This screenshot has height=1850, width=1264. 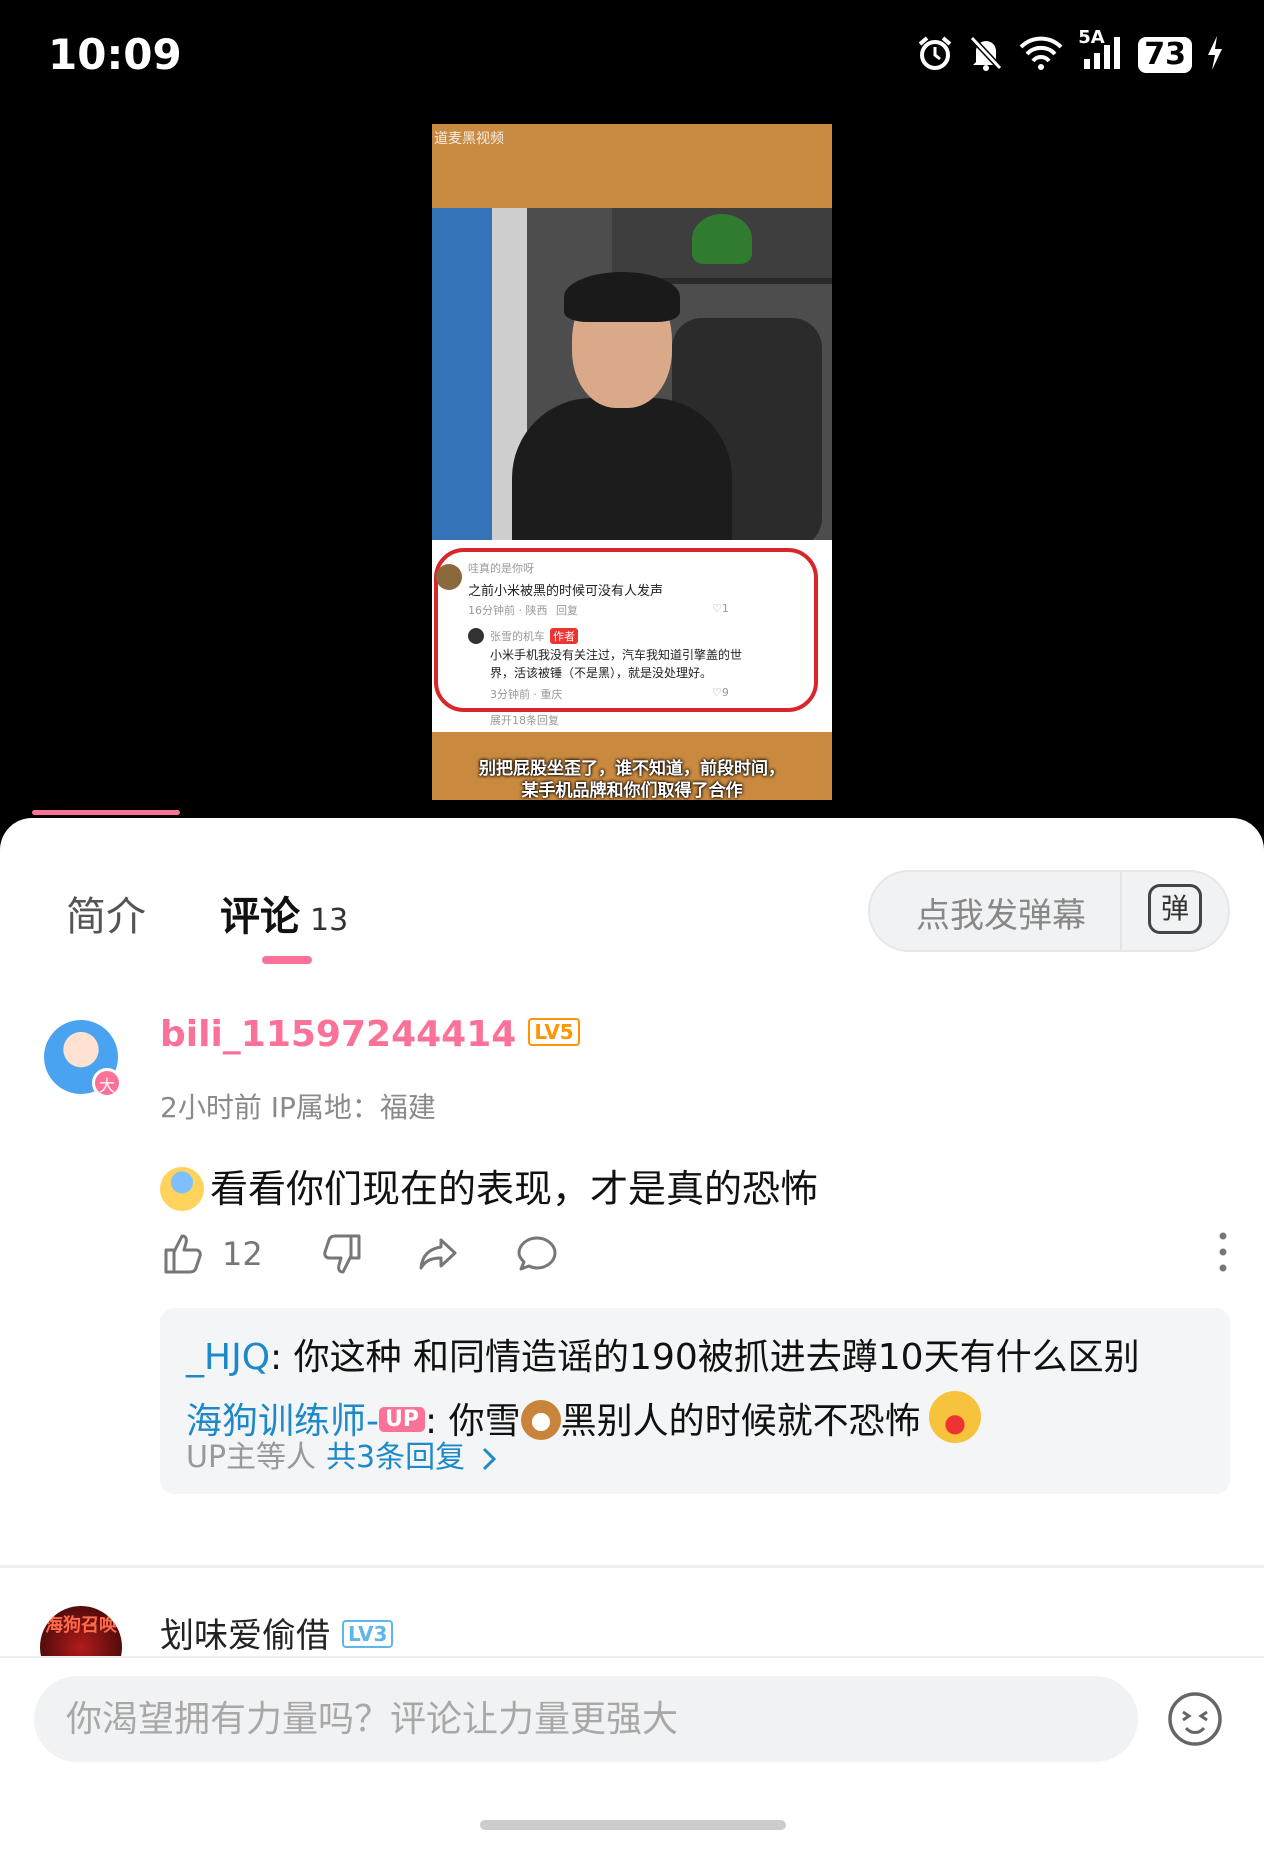 What do you see at coordinates (182, 1188) in the screenshot?
I see `cold-sweat-emoji-icon` at bounding box center [182, 1188].